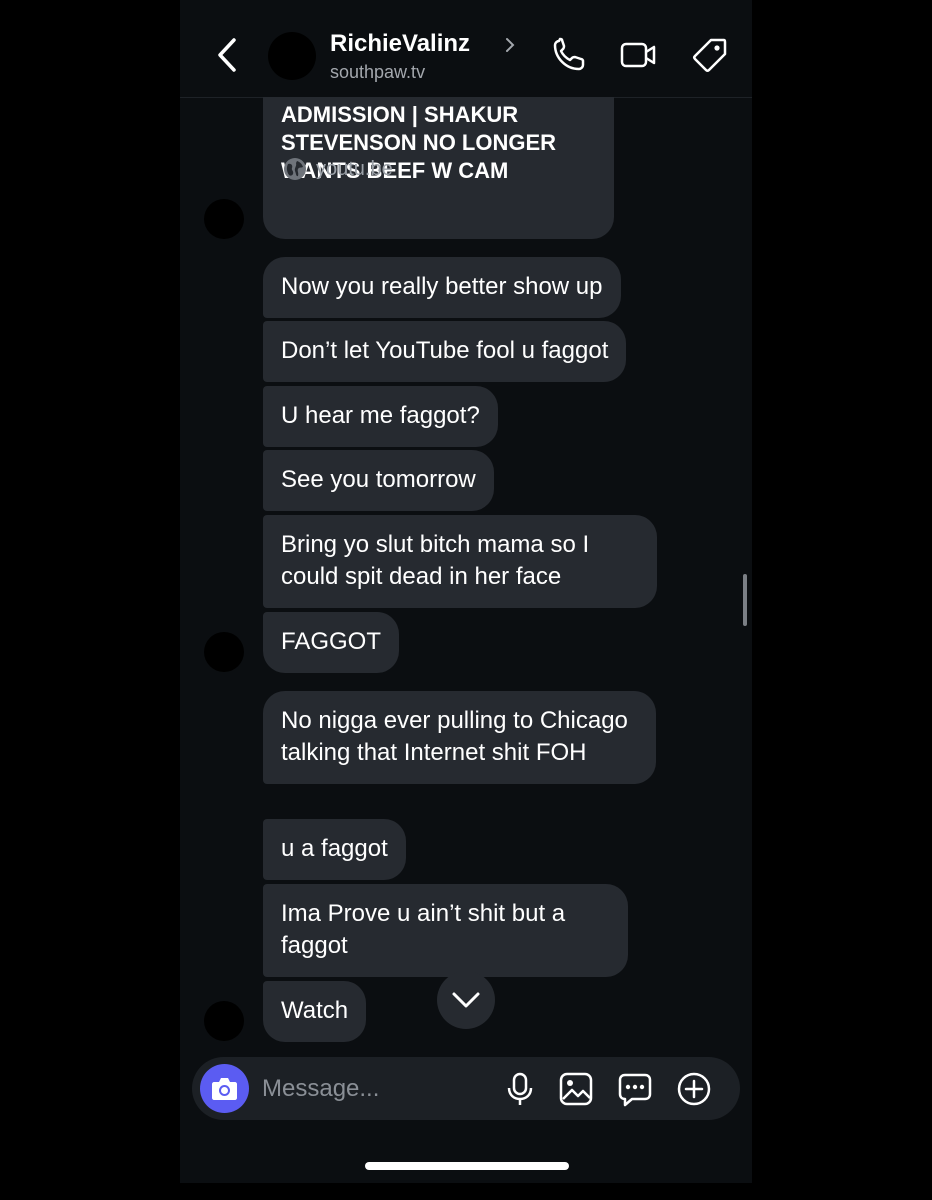 The height and width of the screenshot is (1200, 932). Describe the element at coordinates (378, 72) in the screenshot. I see `contact-subtitle: southpaw.tv` at that location.